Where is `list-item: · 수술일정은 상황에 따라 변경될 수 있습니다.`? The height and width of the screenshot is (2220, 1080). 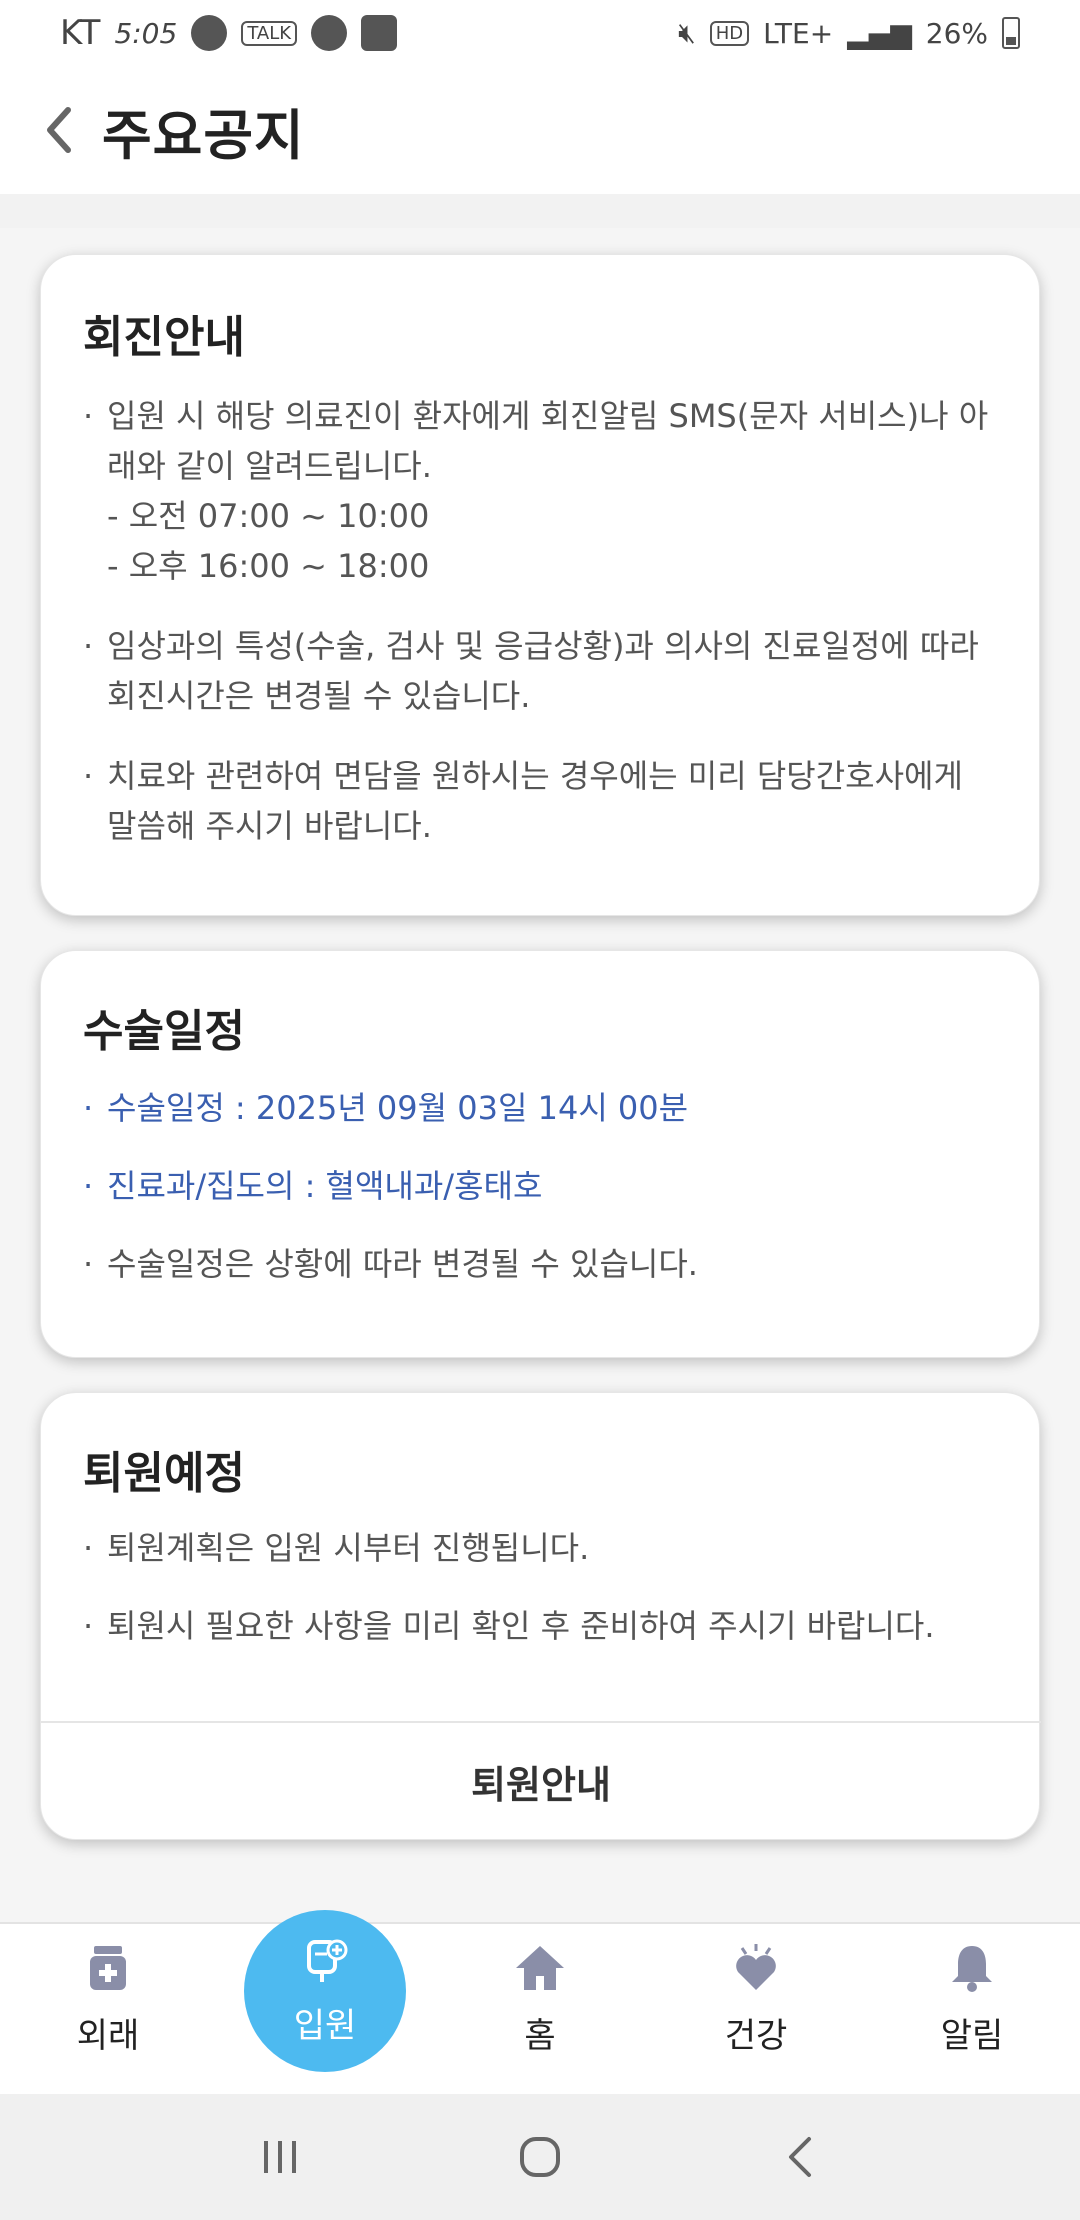 list-item: · 수술일정은 상황에 따라 변경될 수 있습니다. is located at coordinates (543, 1264).